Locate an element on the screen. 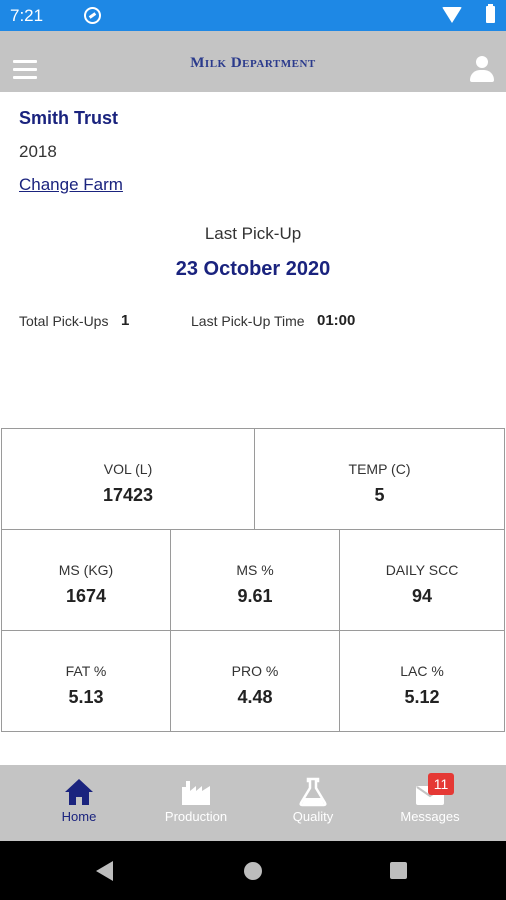 This screenshot has height=900, width=506. stat-daily-scc: DAILY SCC 94 is located at coordinates (422, 580).